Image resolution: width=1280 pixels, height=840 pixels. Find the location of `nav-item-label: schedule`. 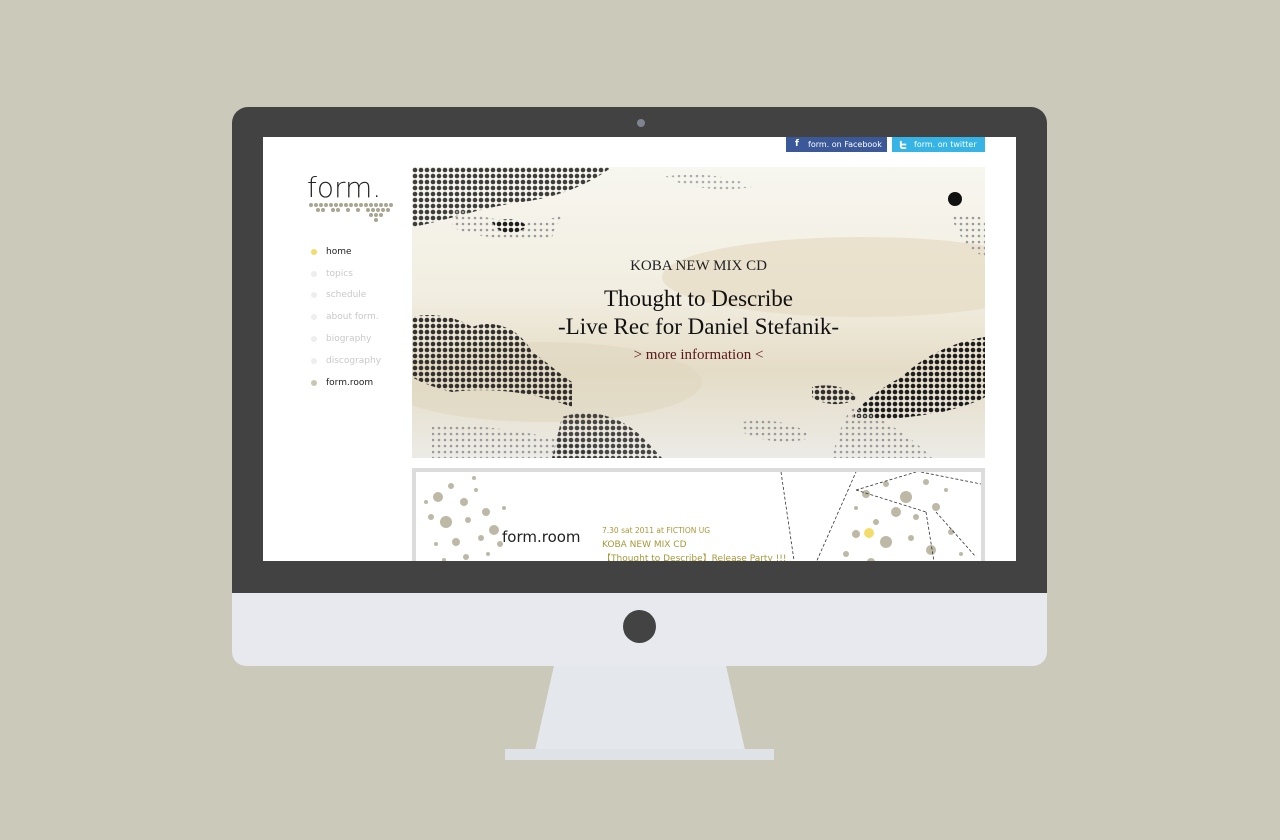

nav-item-label: schedule is located at coordinates (346, 295).